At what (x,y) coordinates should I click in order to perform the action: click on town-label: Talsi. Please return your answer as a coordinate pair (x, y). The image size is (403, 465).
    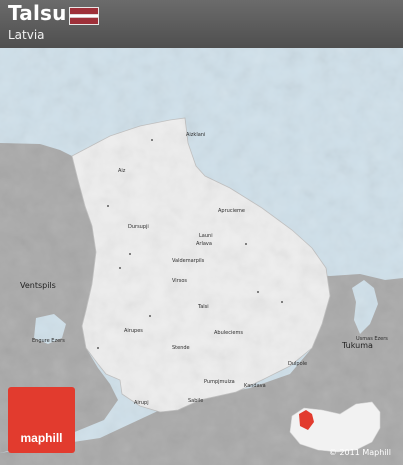
    Looking at the image, I should click on (203, 307).